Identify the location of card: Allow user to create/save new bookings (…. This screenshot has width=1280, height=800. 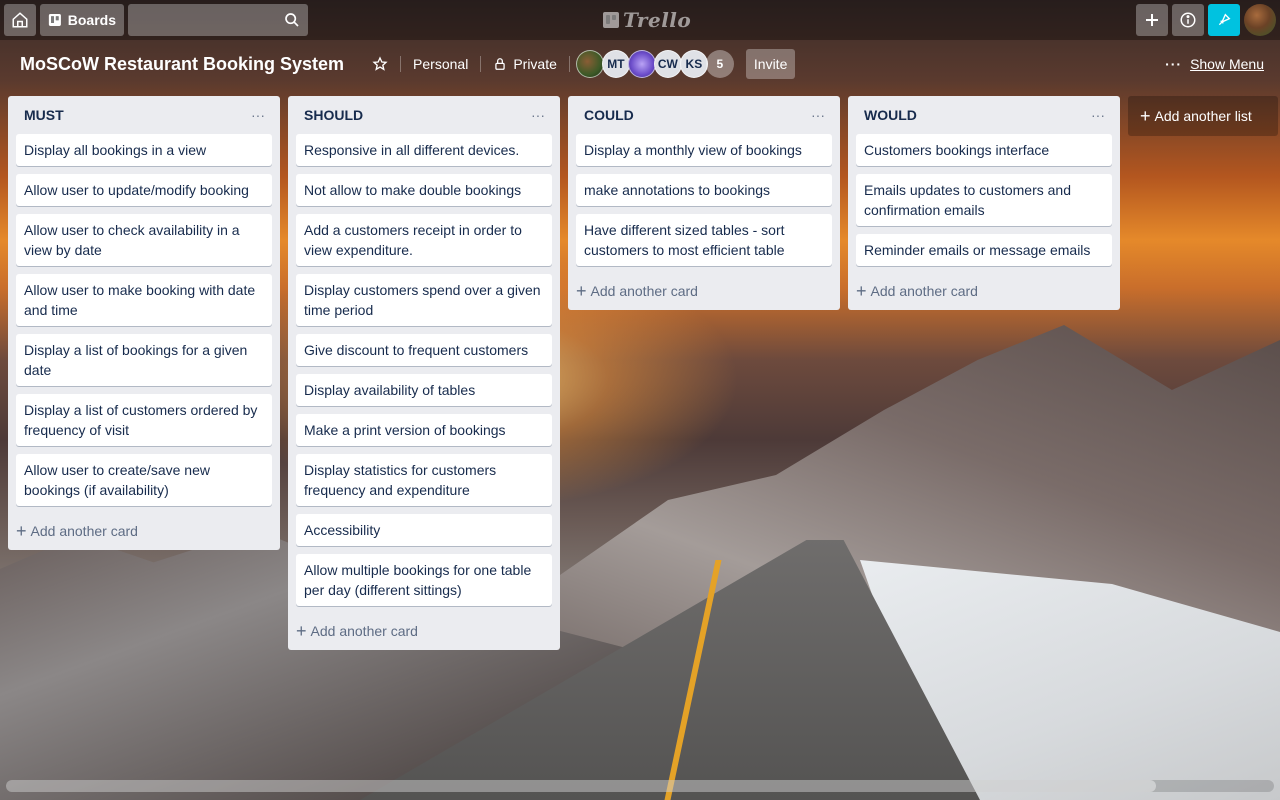
(144, 480).